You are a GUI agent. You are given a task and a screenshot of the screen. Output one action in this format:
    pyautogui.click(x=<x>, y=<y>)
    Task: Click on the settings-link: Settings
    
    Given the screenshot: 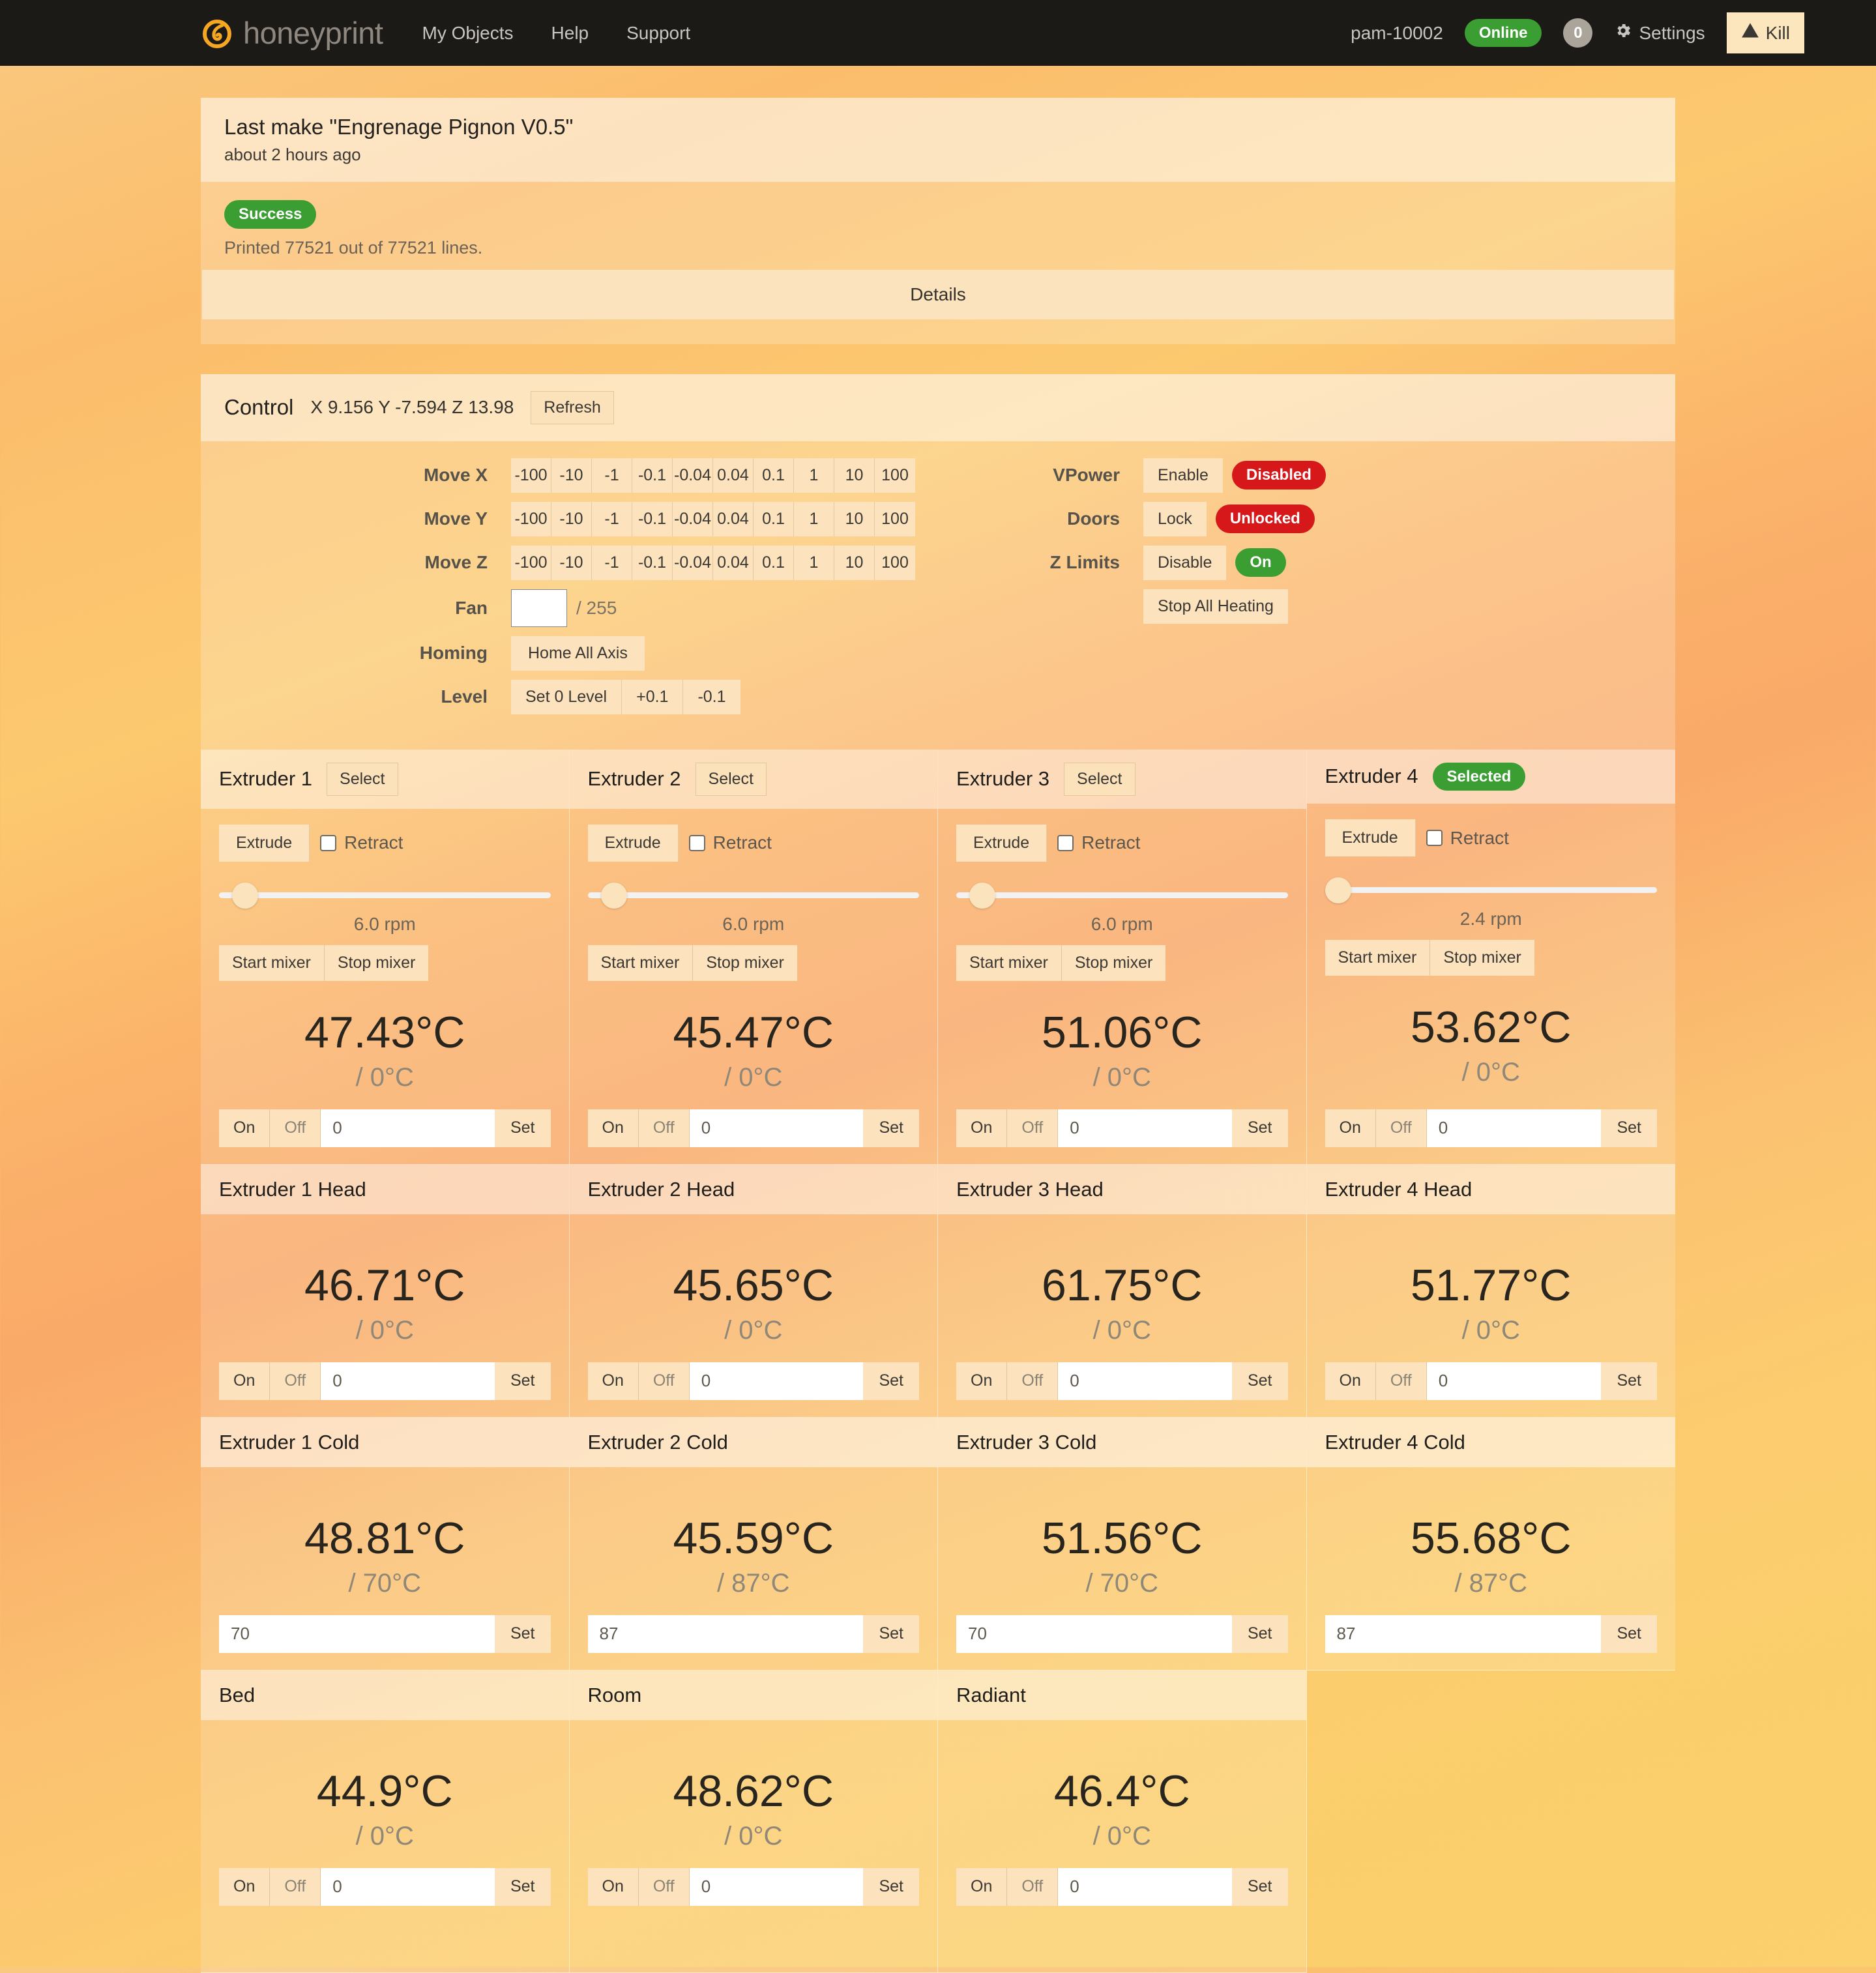 What is the action you would take?
    pyautogui.click(x=1659, y=33)
    